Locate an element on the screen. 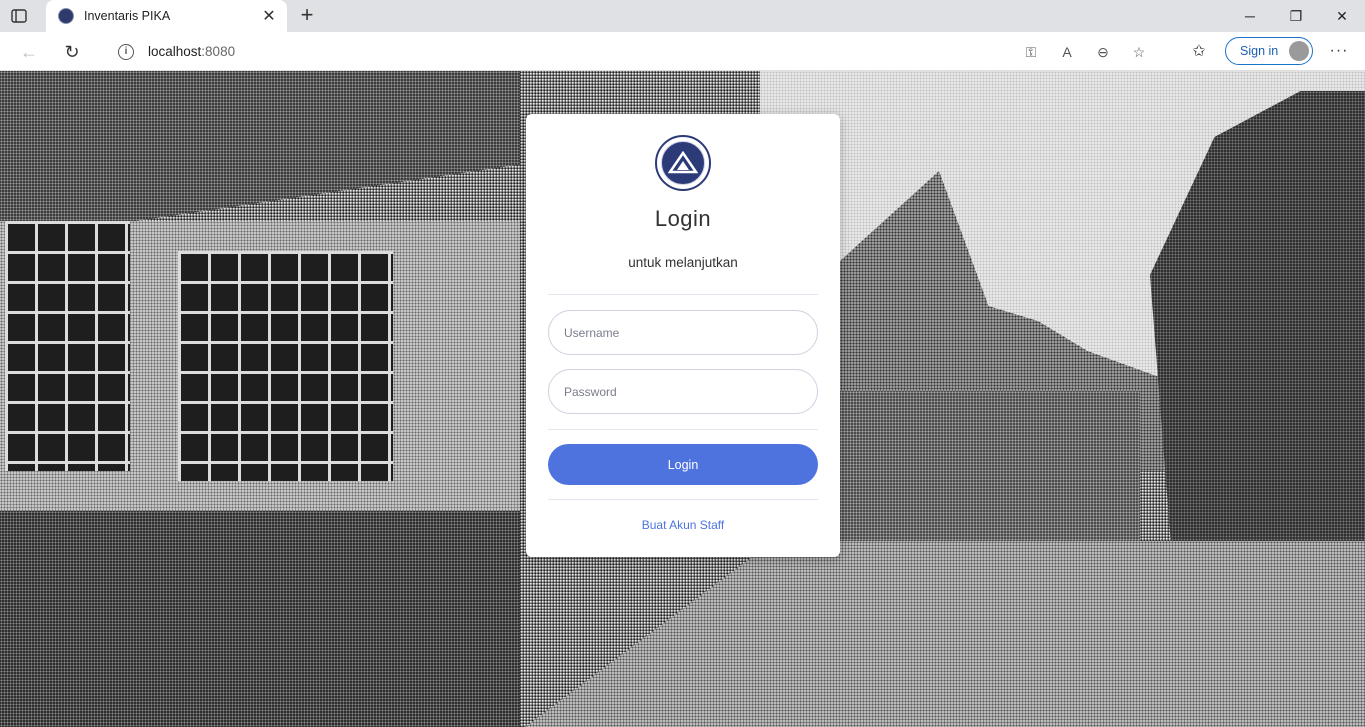 The height and width of the screenshot is (727, 1365). window-controls: ─ ❐ ✕ is located at coordinates (1296, 16).